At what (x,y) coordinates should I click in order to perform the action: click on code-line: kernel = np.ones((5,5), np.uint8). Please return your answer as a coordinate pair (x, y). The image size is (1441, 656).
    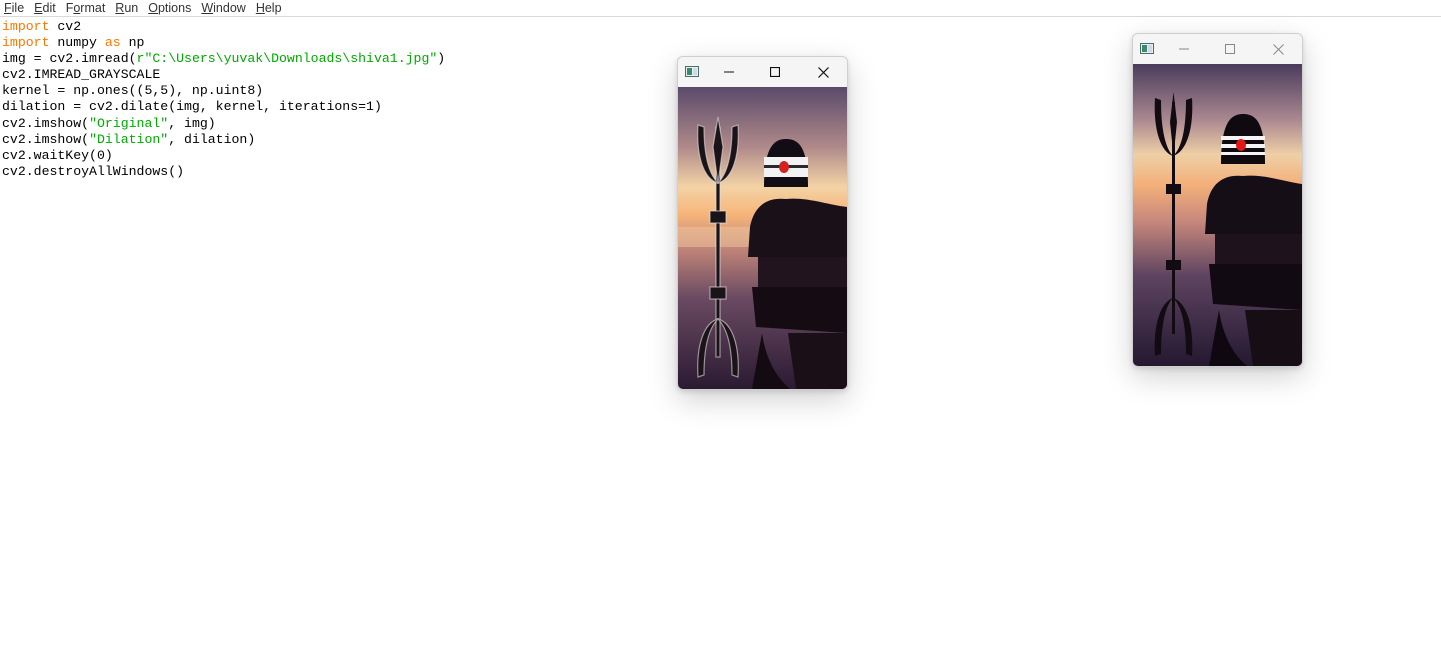
    Looking at the image, I should click on (223, 91).